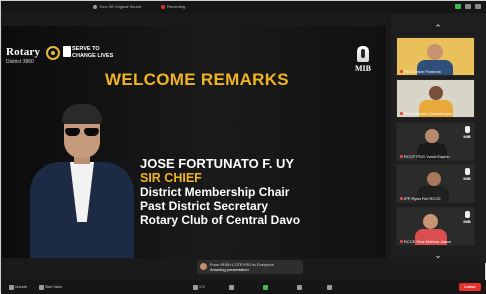  What do you see at coordinates (176, 6) in the screenshot?
I see `recording-label: Recording` at bounding box center [176, 6].